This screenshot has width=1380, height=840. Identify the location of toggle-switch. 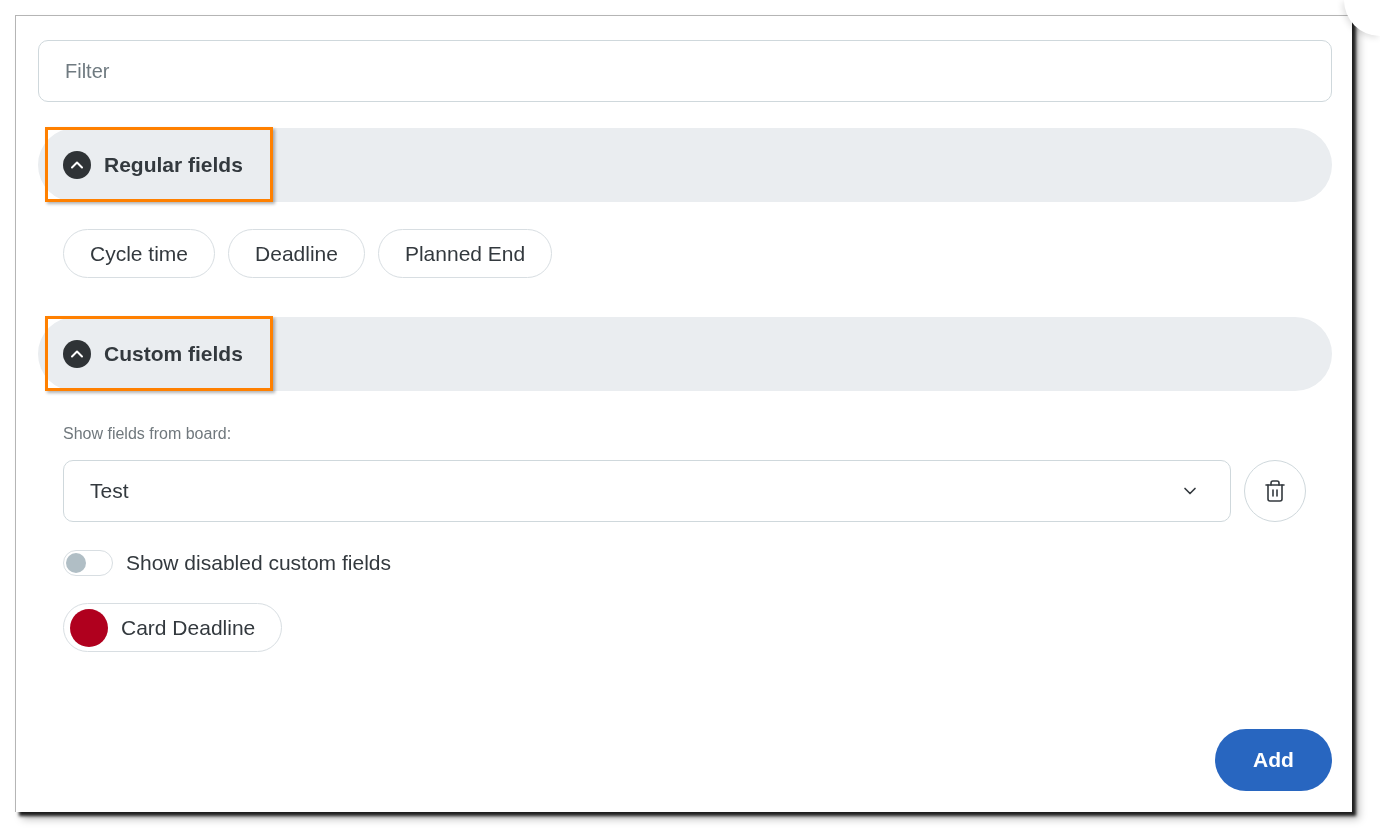
(88, 563).